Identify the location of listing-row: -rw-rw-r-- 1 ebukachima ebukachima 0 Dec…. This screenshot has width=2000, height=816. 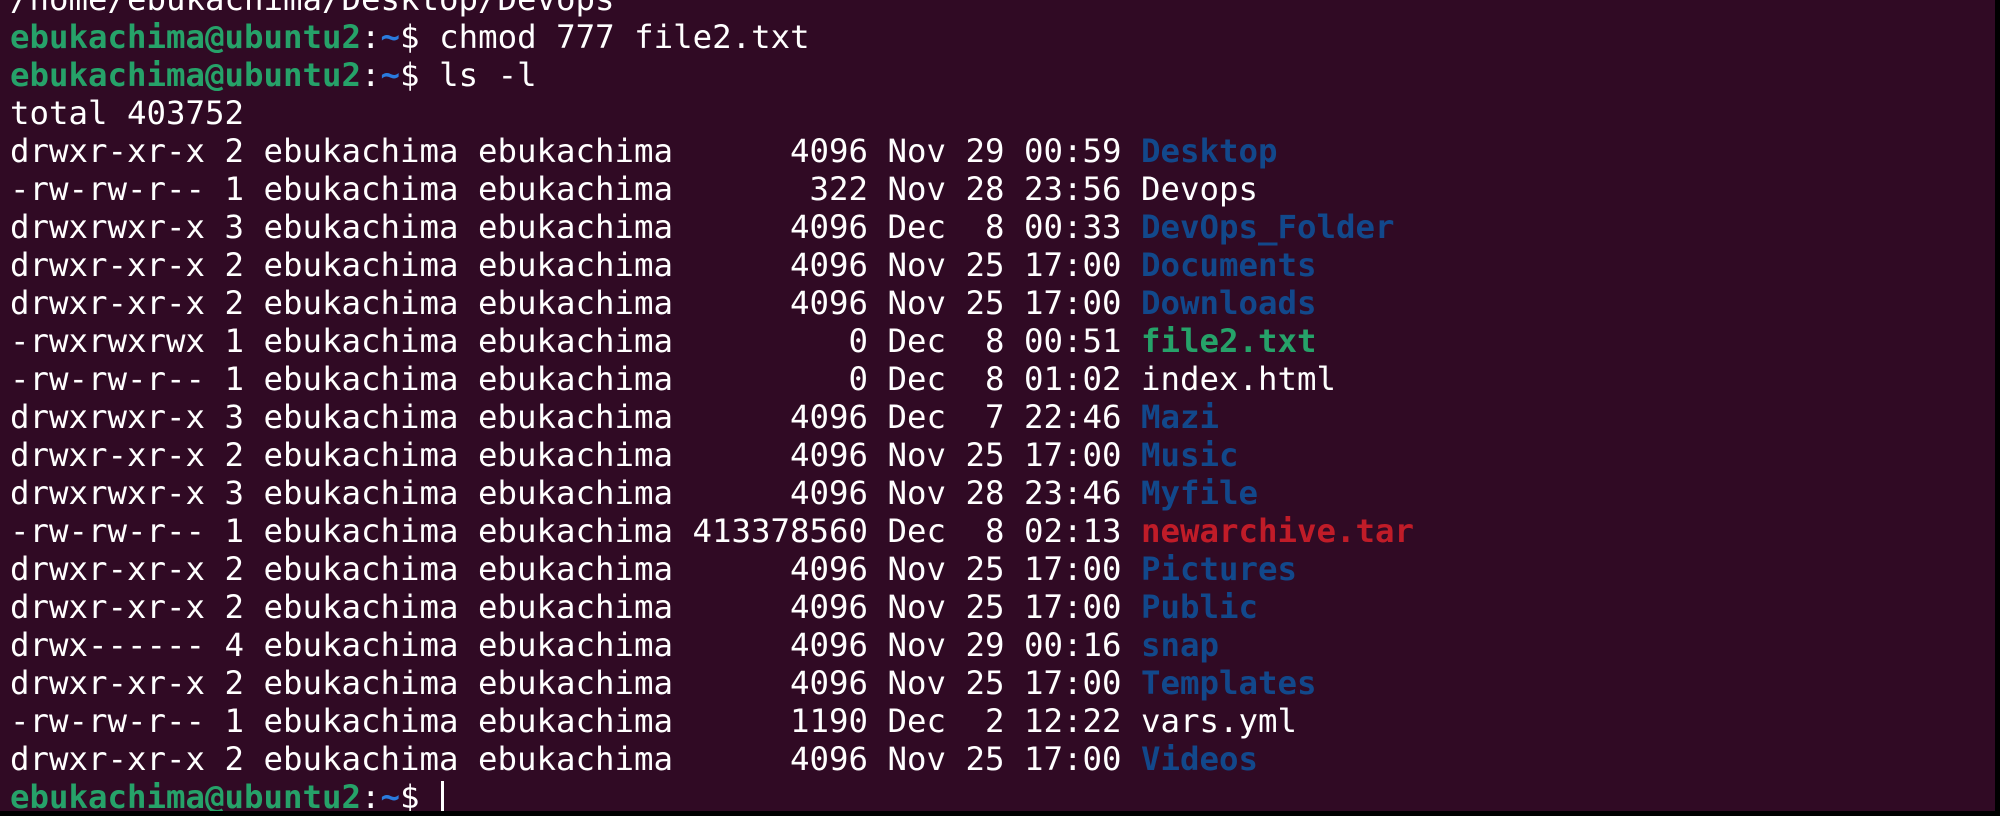
(712, 379).